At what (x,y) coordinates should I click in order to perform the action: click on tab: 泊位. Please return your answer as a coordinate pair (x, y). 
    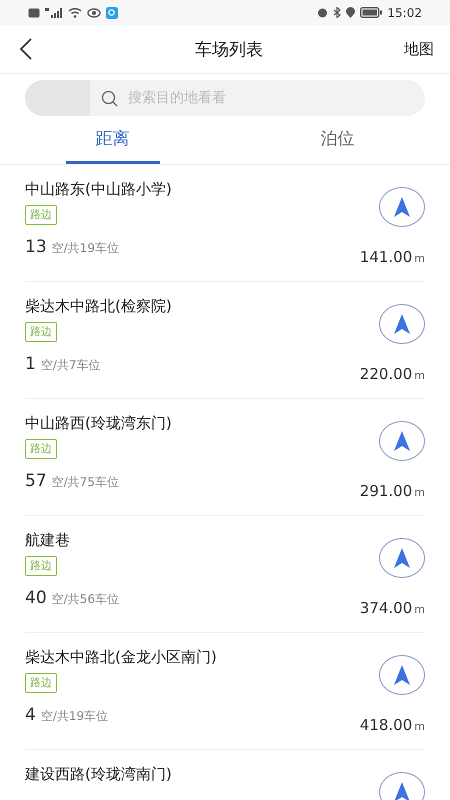
    Looking at the image, I should click on (337, 140).